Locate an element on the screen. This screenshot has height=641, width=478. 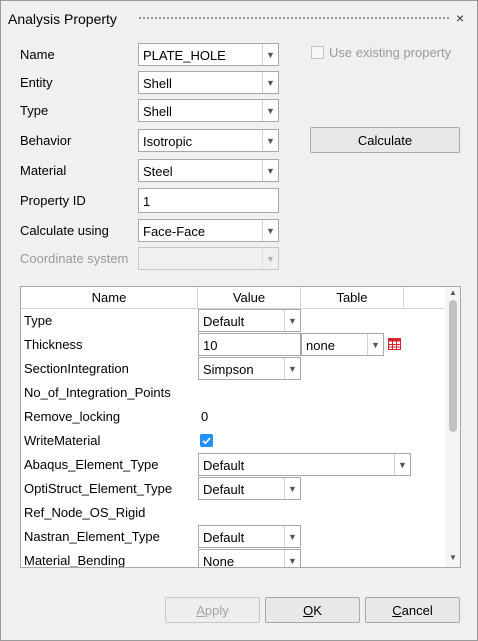
ok-button: OK is located at coordinates (312, 610).